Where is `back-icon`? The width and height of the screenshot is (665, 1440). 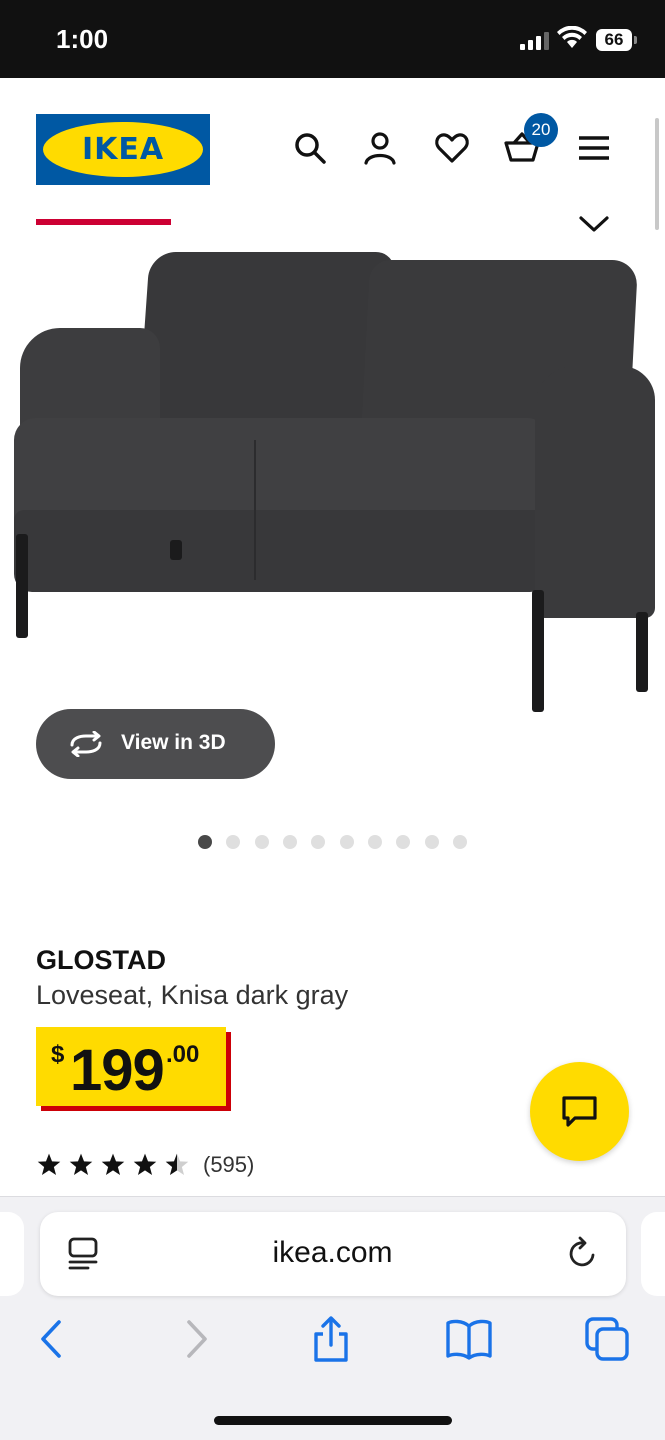 back-icon is located at coordinates (53, 1339).